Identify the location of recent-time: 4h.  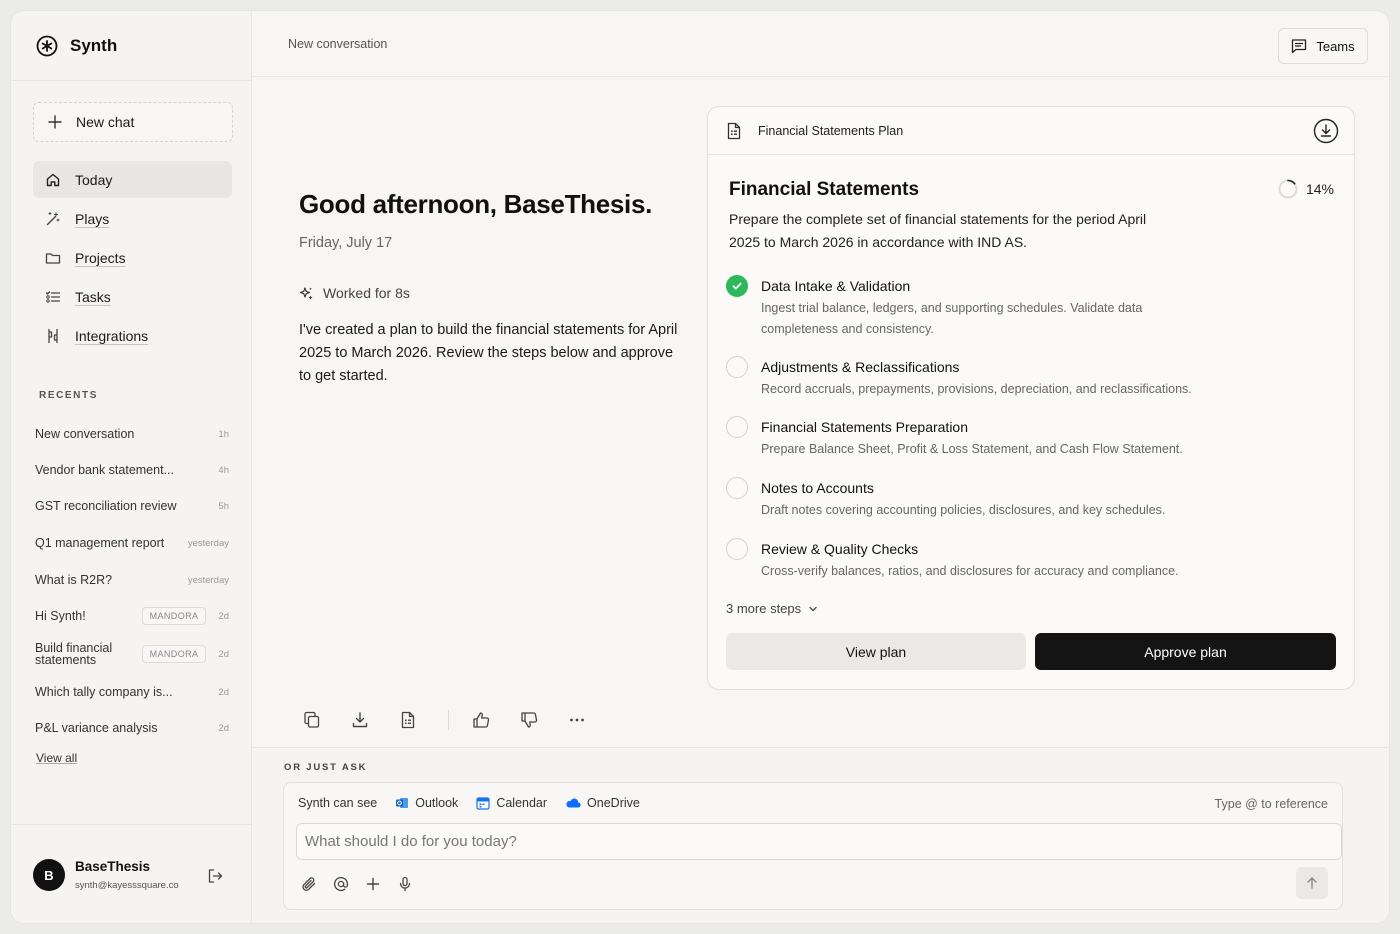
(223, 470).